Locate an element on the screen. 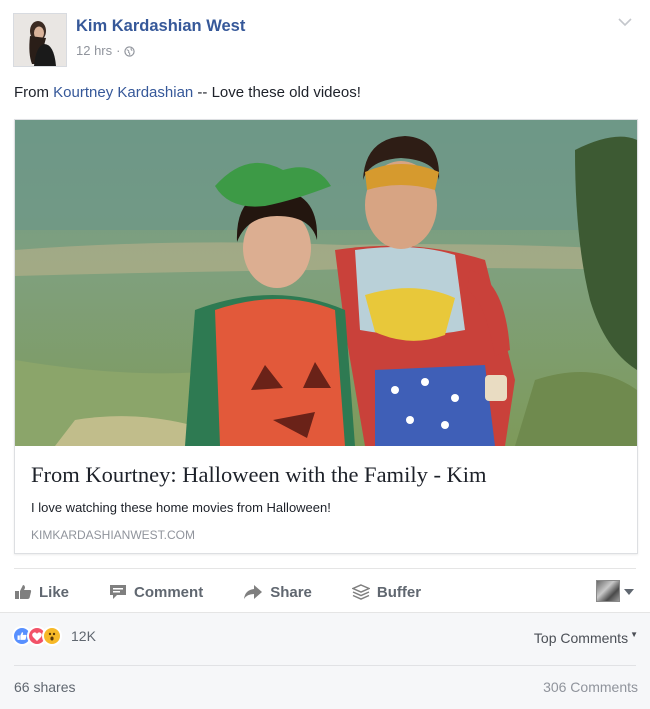  caret-down-icon is located at coordinates (629, 591).